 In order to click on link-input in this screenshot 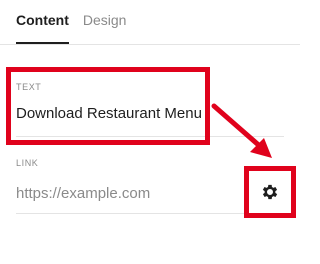, I will do `click(121, 193)`.